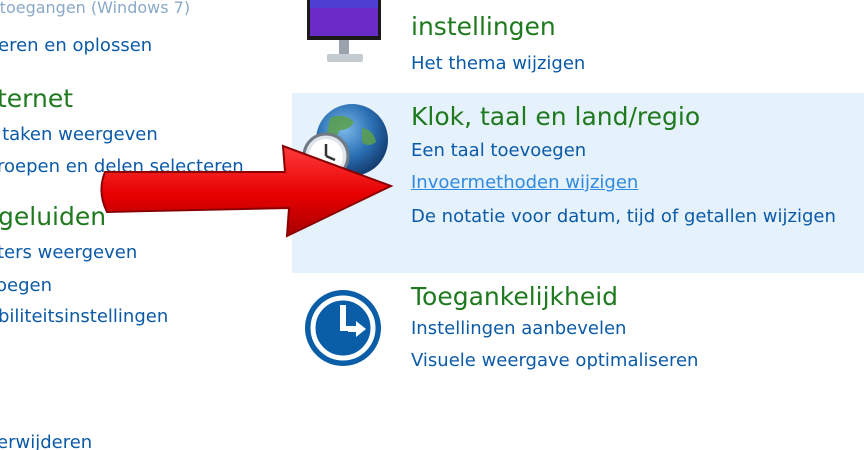 This screenshot has width=864, height=450. What do you see at coordinates (555, 116) in the screenshot?
I see `clock-language-region-title: Klok, taal en land/regio` at bounding box center [555, 116].